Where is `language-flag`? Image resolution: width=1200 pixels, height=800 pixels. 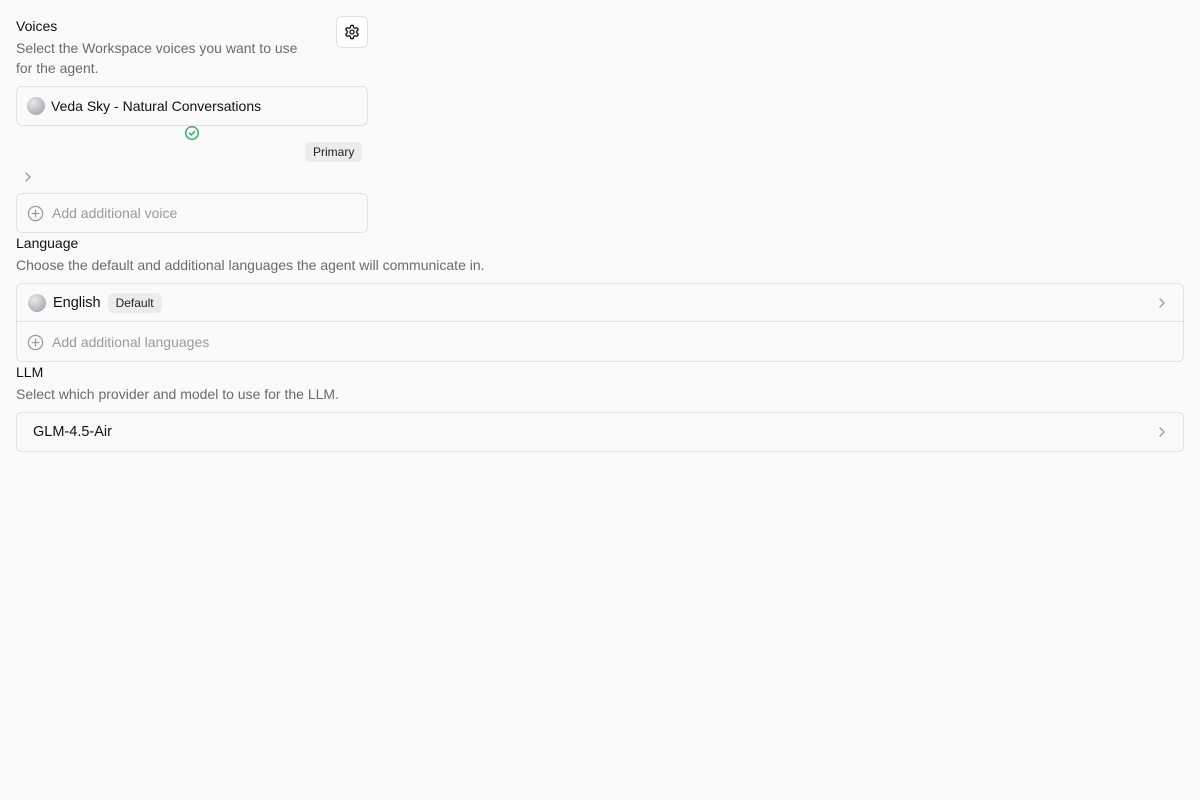 language-flag is located at coordinates (37, 302).